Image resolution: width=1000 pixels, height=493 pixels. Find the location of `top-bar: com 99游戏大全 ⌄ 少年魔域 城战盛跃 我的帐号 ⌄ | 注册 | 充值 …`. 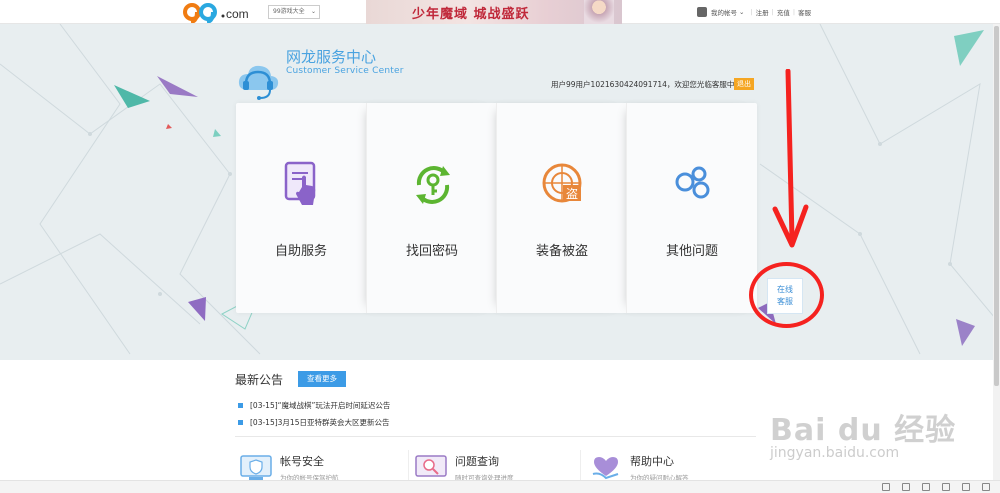

top-bar: com 99游戏大全 ⌄ 少年魔域 城战盛跃 我的帐号 ⌄ | 注册 | 充值 … is located at coordinates (500, 12).